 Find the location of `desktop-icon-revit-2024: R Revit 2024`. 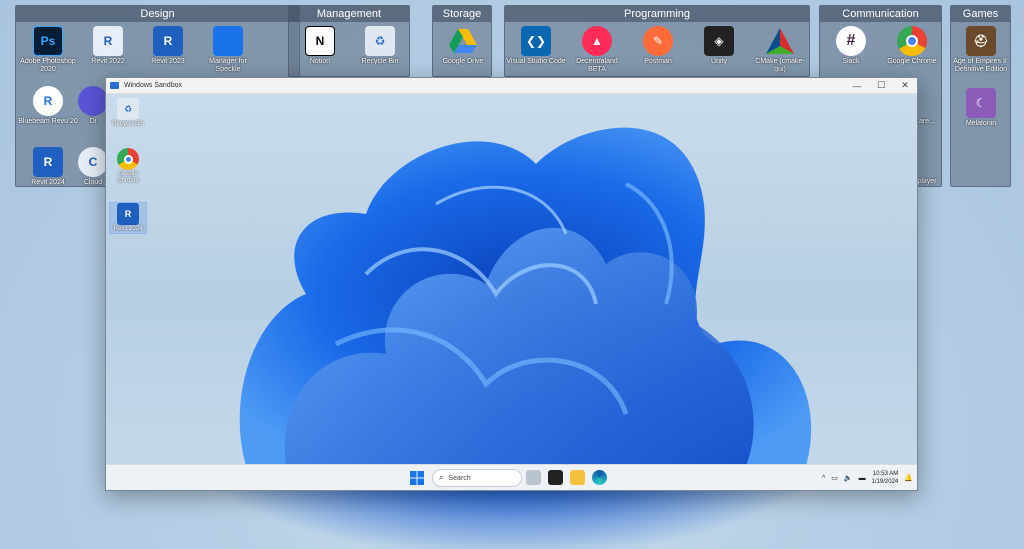

desktop-icon-revit-2024: R Revit 2024 is located at coordinates (48, 167).